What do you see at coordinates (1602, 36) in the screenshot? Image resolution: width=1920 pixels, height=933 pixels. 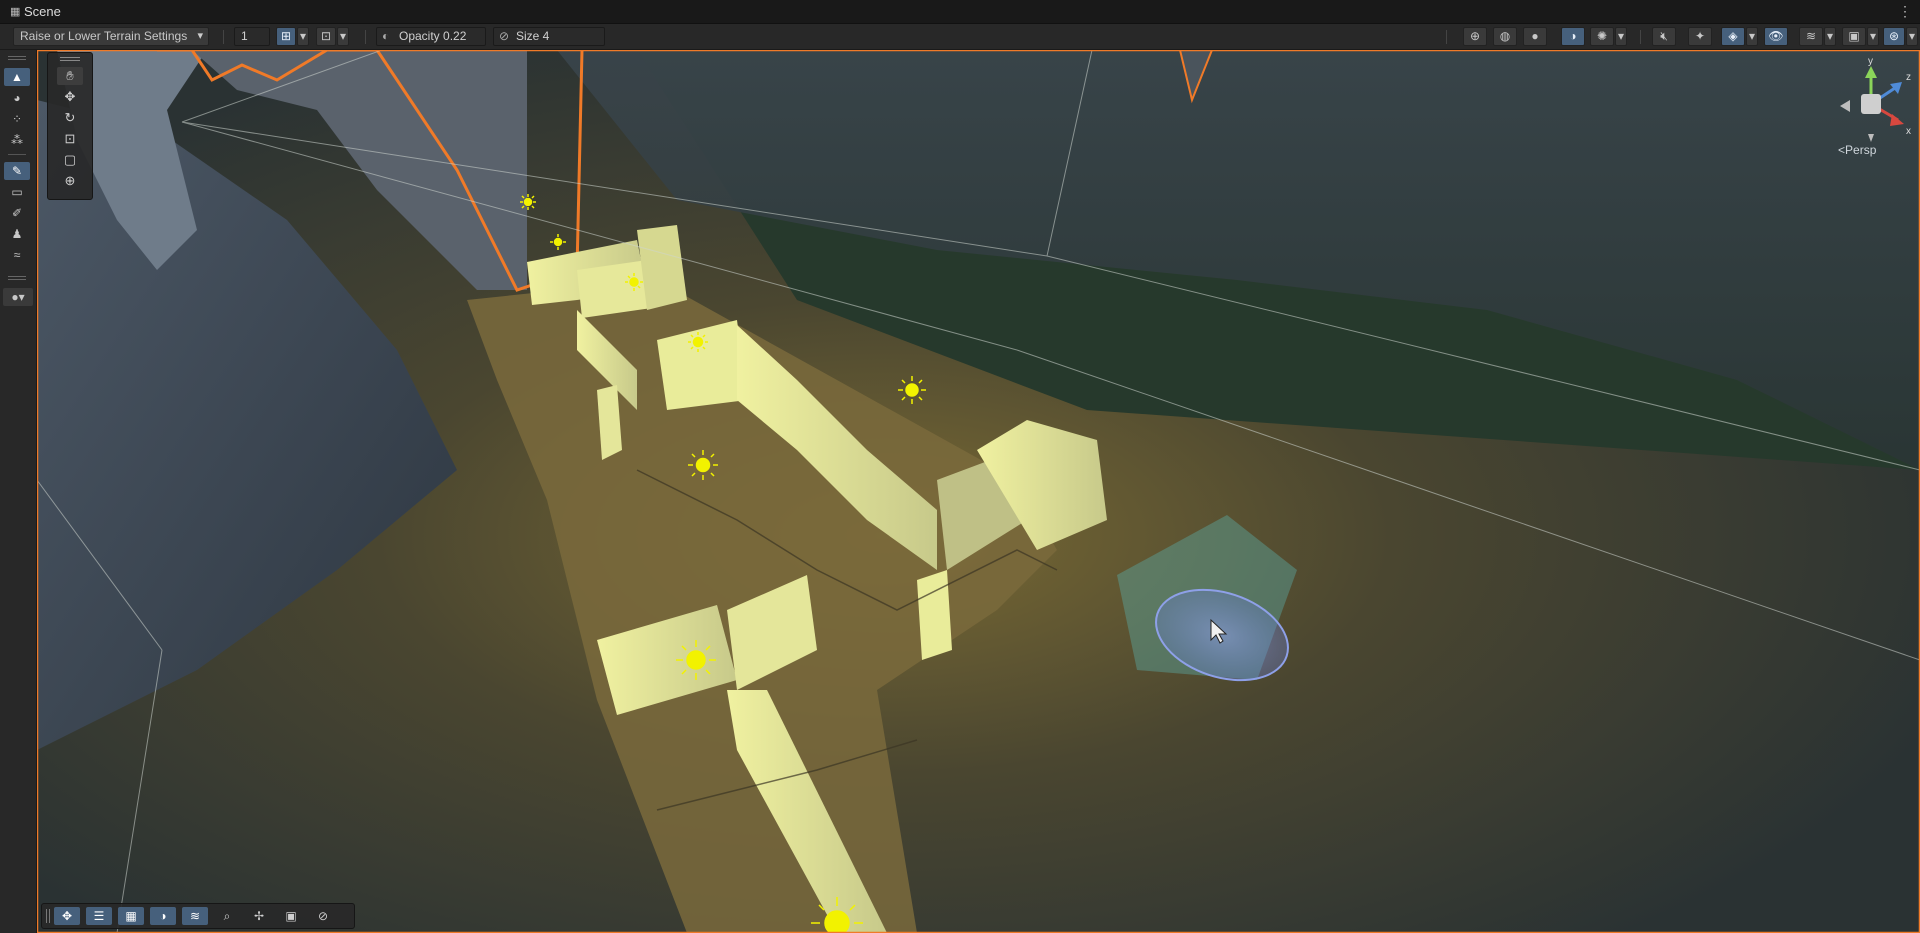 I see `debug-icon: ✺` at bounding box center [1602, 36].